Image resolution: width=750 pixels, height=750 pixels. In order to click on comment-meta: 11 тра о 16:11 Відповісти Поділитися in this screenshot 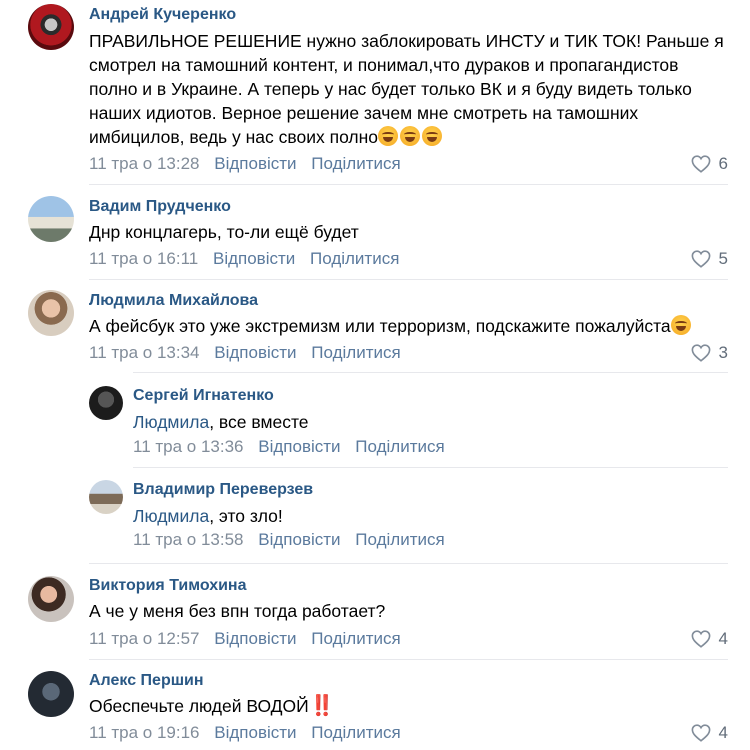, I will do `click(249, 259)`.